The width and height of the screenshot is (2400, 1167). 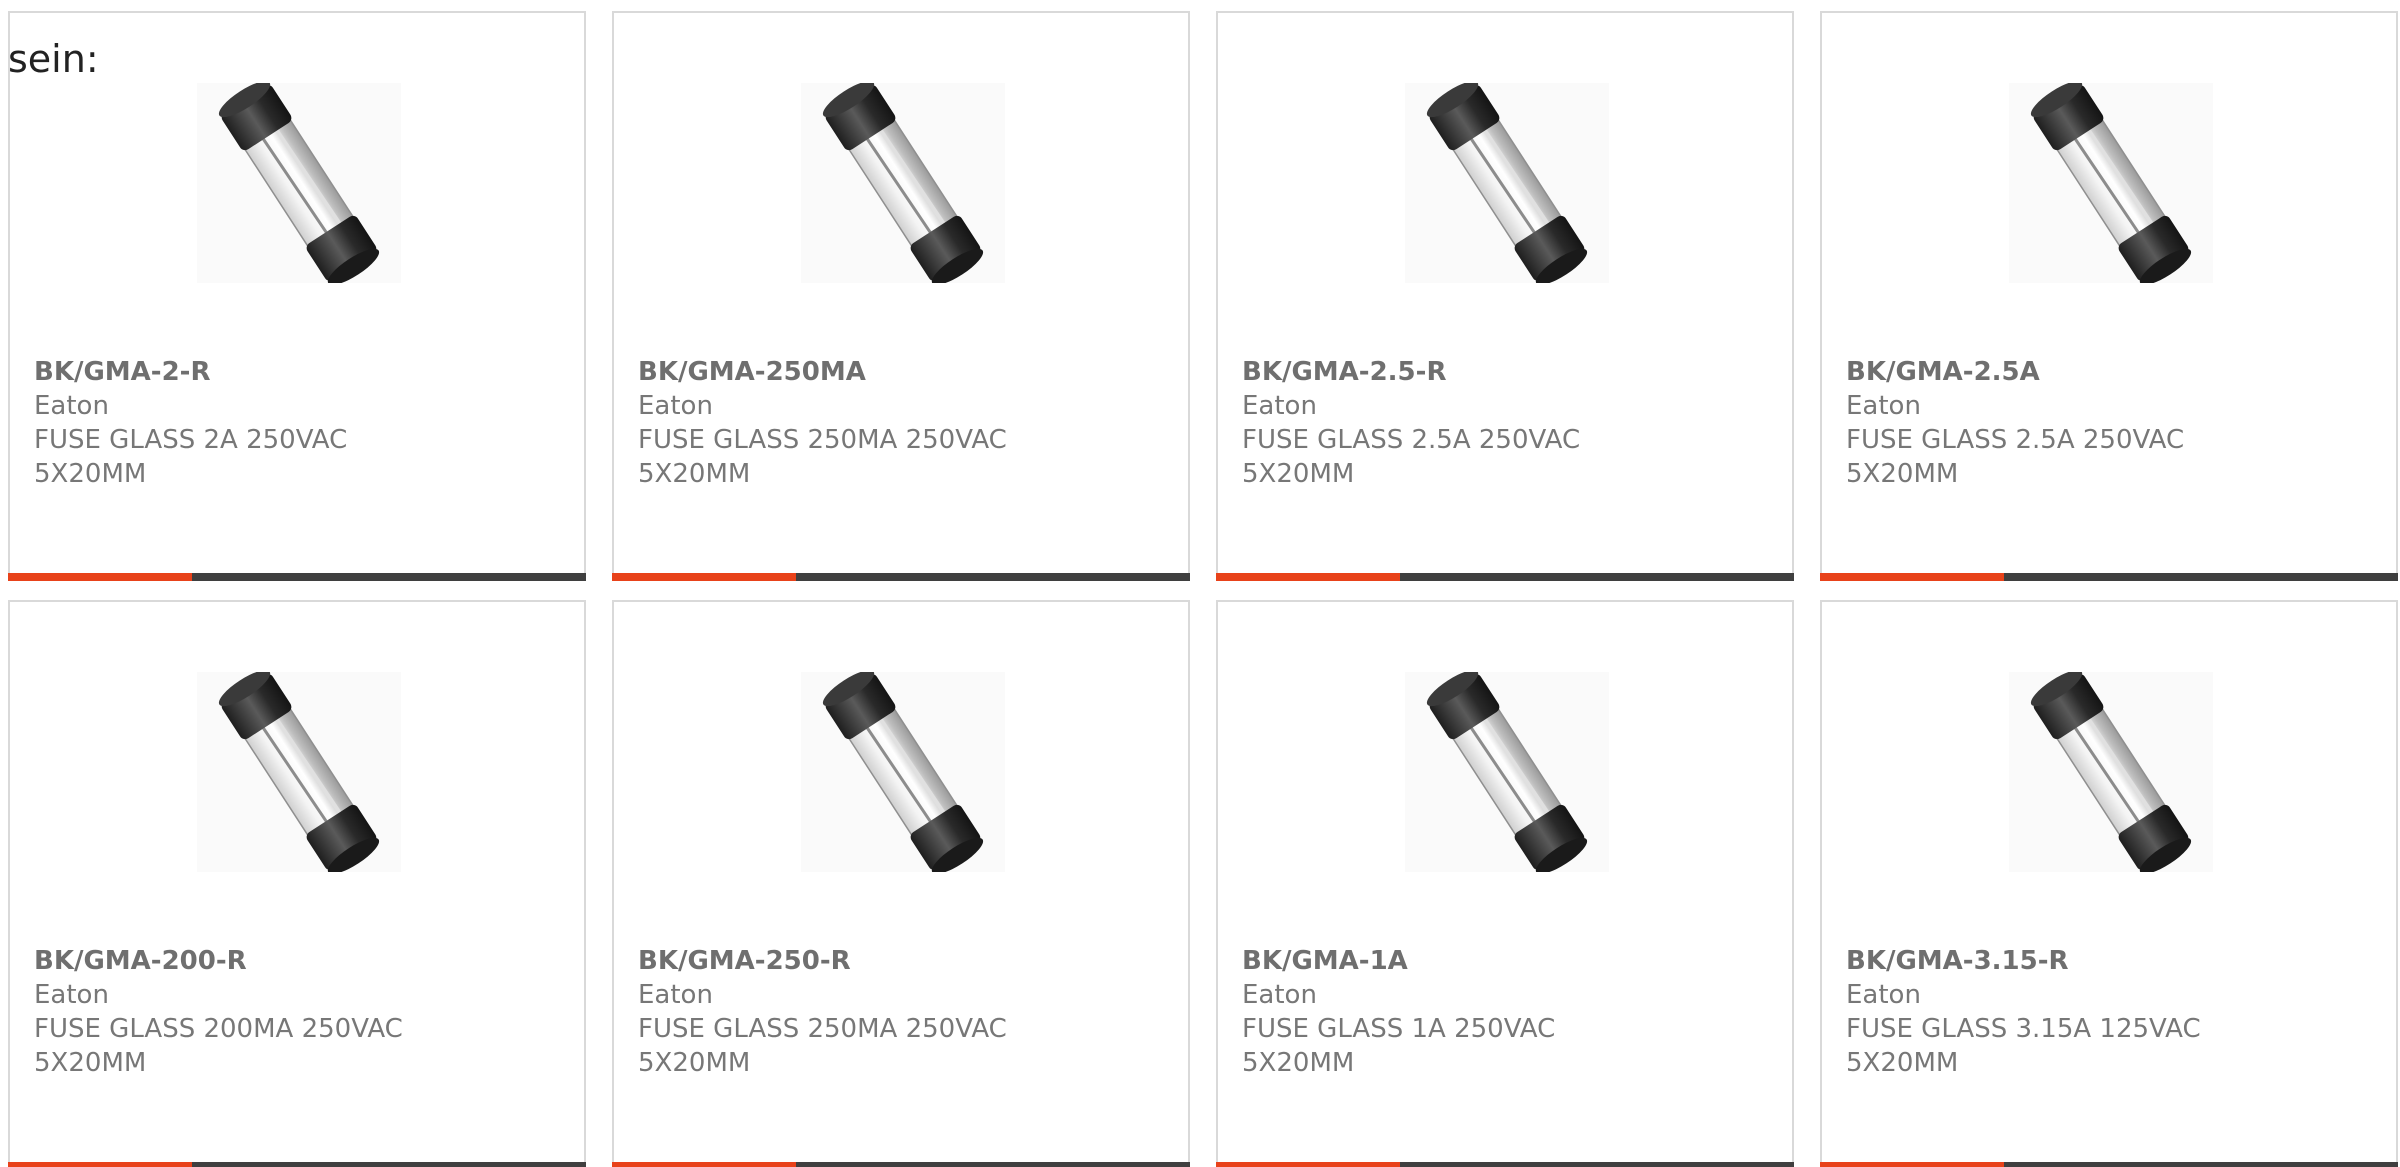 I want to click on product-part-number: BK/GMA-250-R, so click(x=853, y=961).